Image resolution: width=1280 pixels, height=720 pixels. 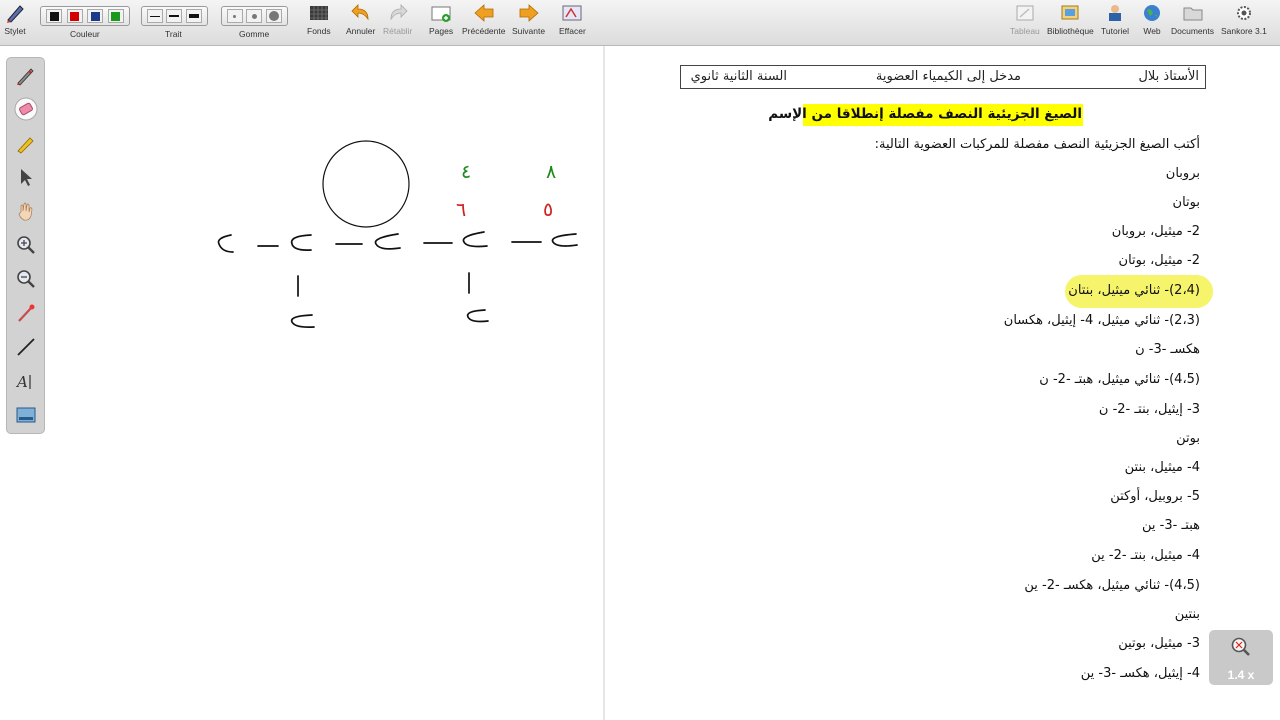 I want to click on documents-label: Documents, so click(x=1192, y=31).